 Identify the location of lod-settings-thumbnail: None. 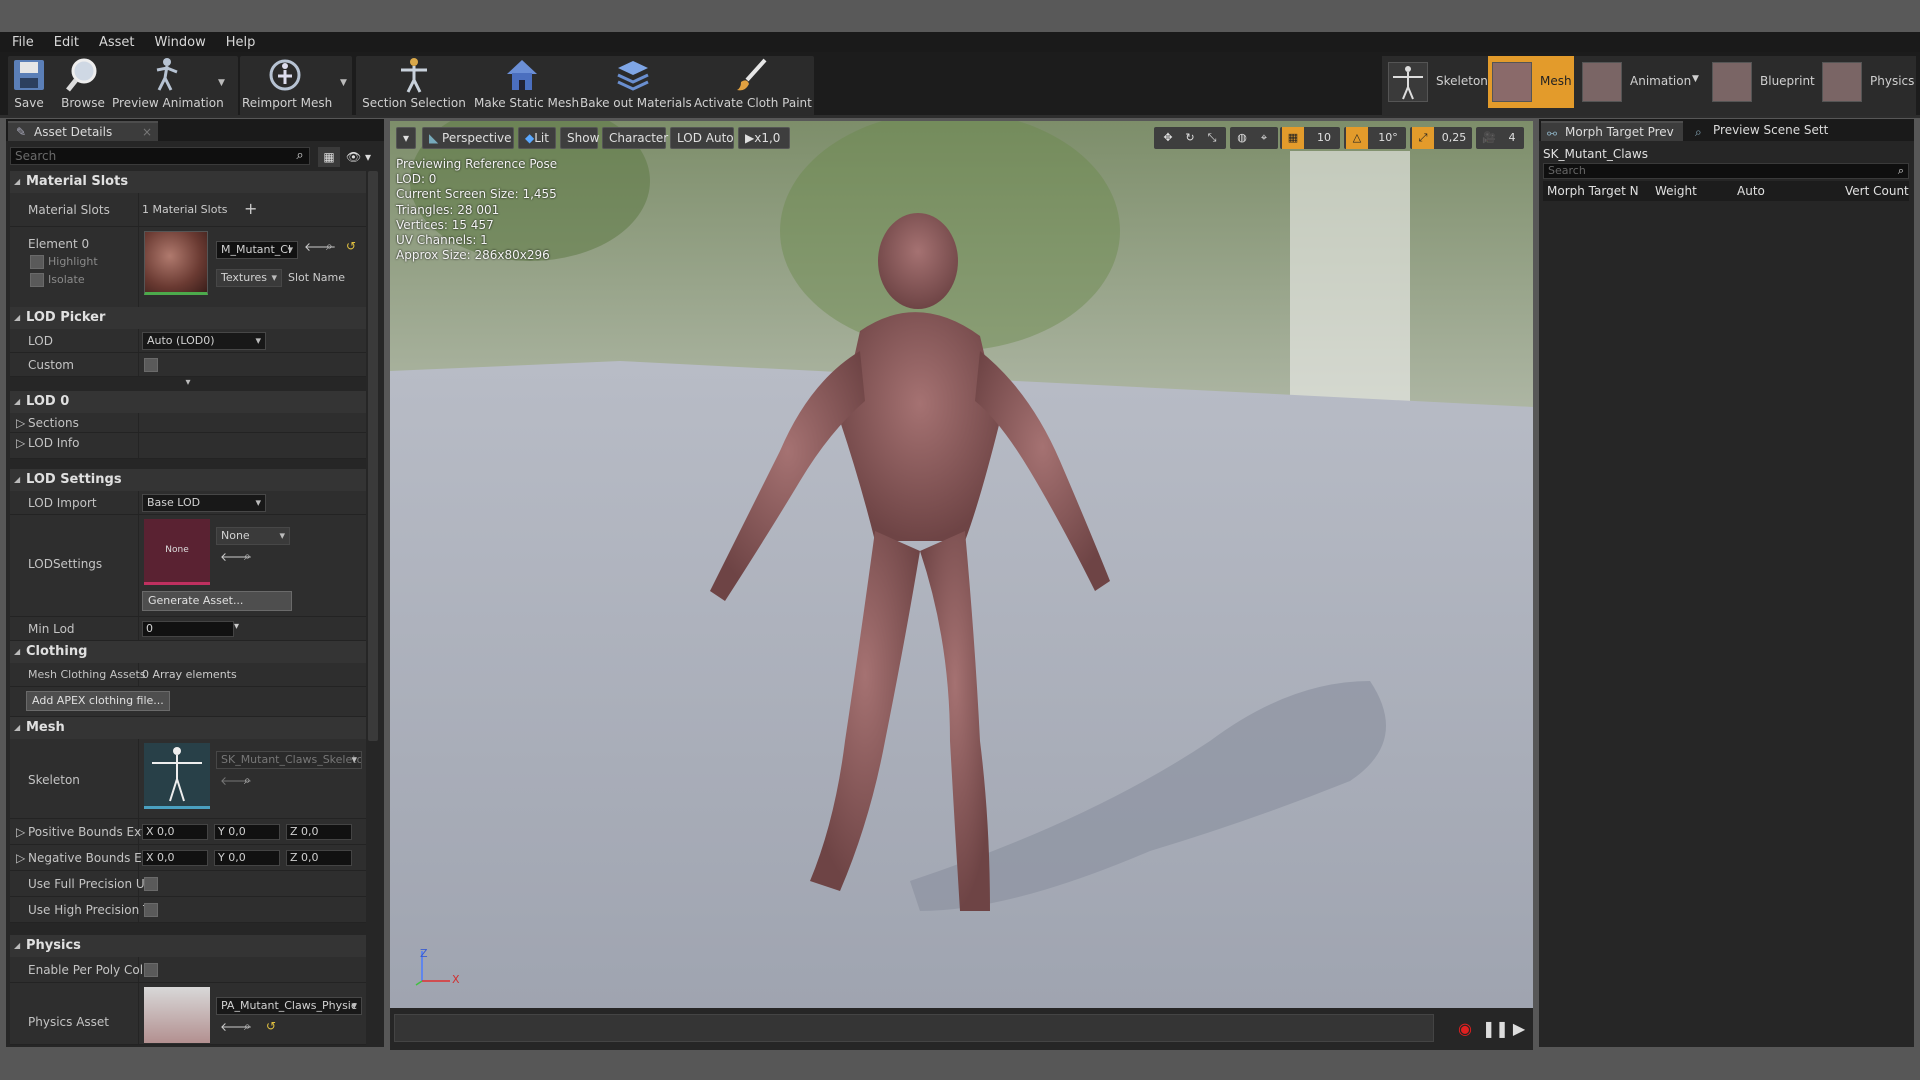
(177, 552).